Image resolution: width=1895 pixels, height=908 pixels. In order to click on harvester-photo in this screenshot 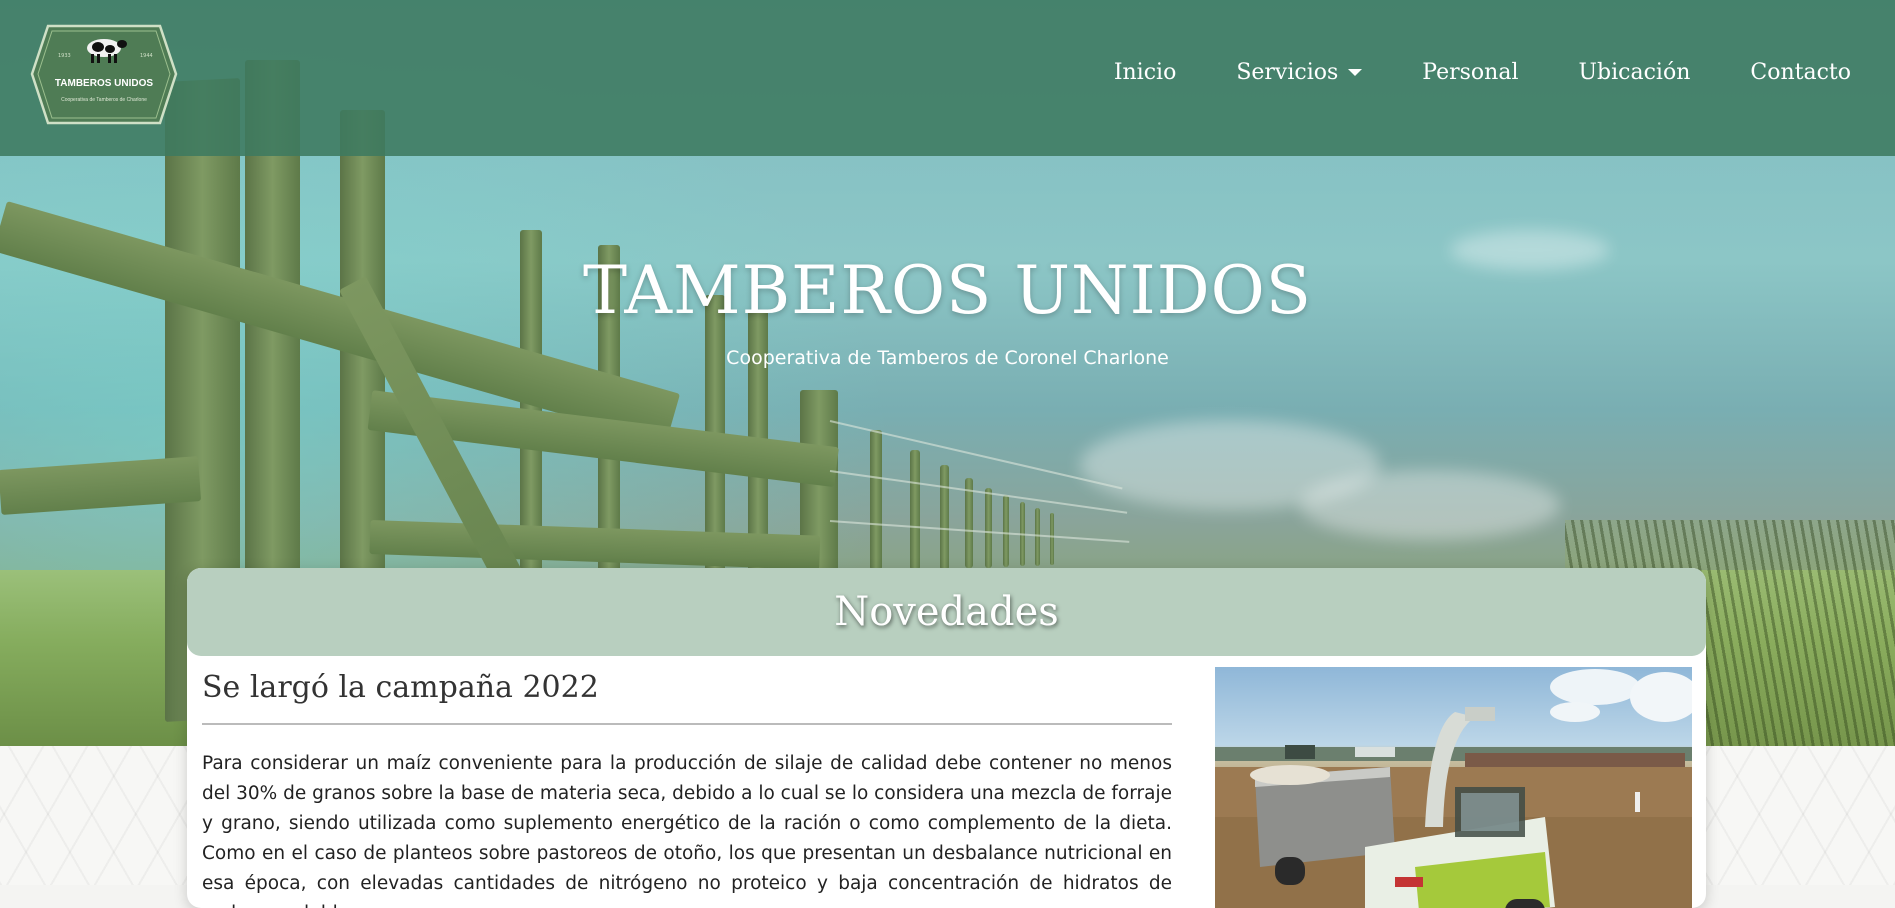, I will do `click(1453, 787)`.